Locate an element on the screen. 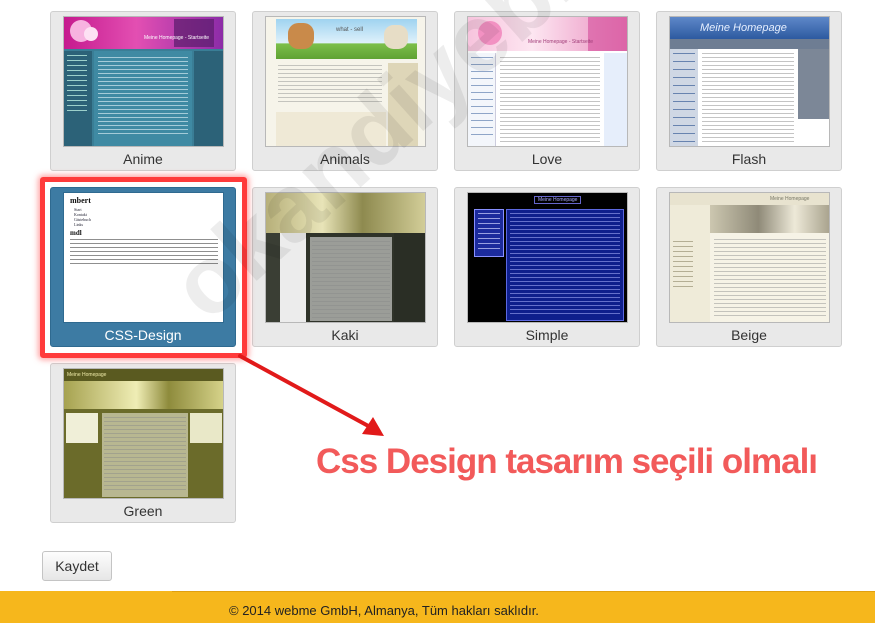 This screenshot has height=623, width=875. theme-tile-love: Meine Homepage - Startseite Love is located at coordinates (547, 91).